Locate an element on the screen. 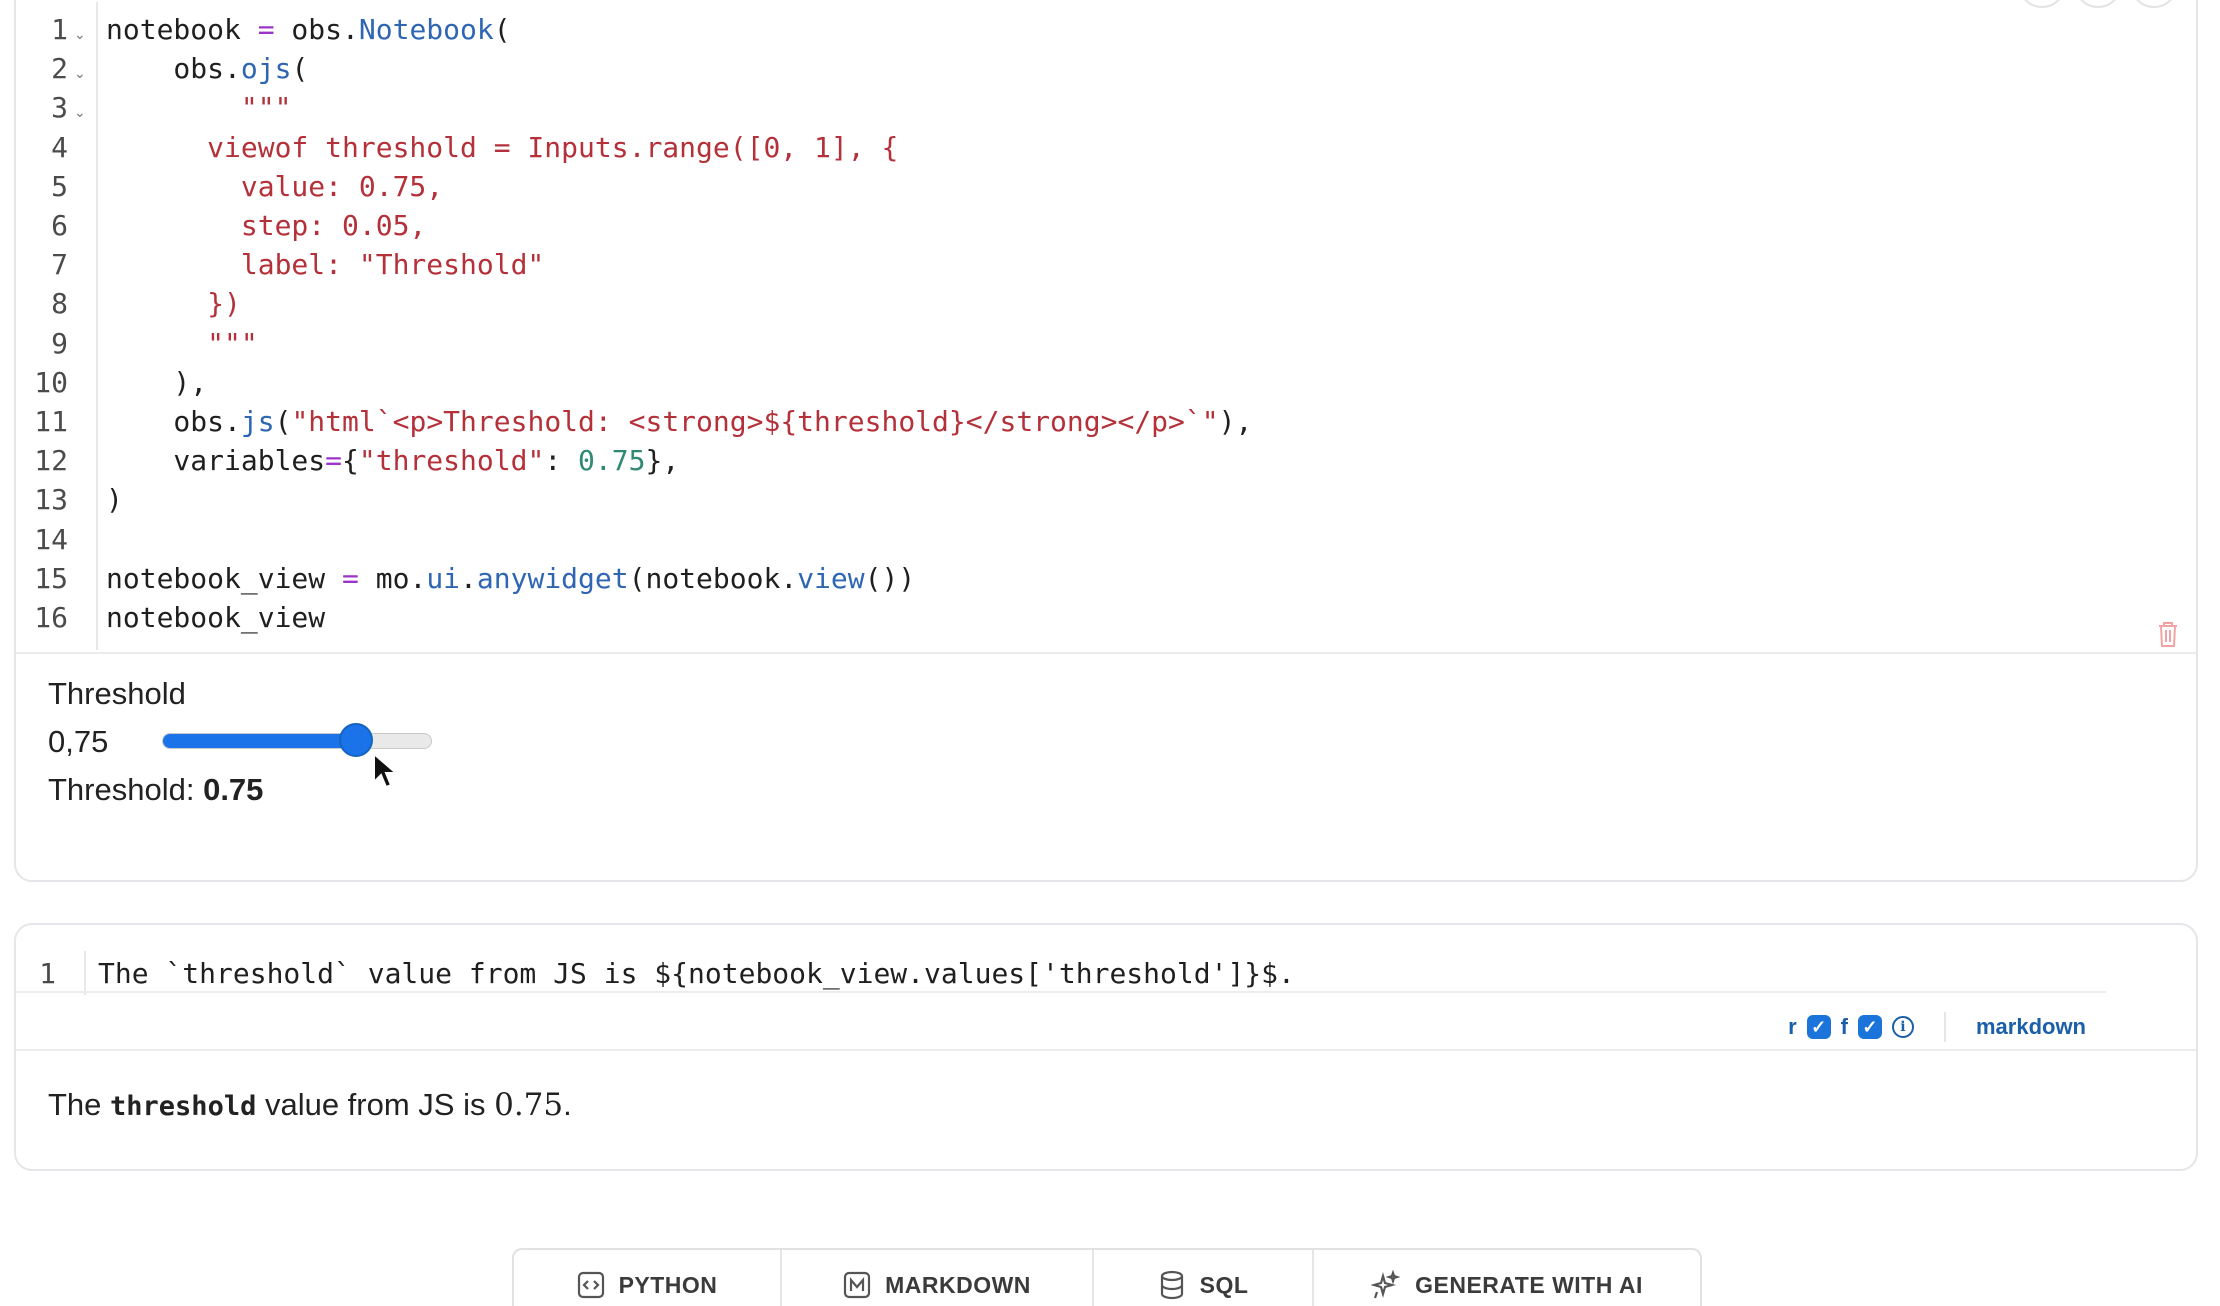 The height and width of the screenshot is (1306, 2220). code-token: ui is located at coordinates (443, 578).